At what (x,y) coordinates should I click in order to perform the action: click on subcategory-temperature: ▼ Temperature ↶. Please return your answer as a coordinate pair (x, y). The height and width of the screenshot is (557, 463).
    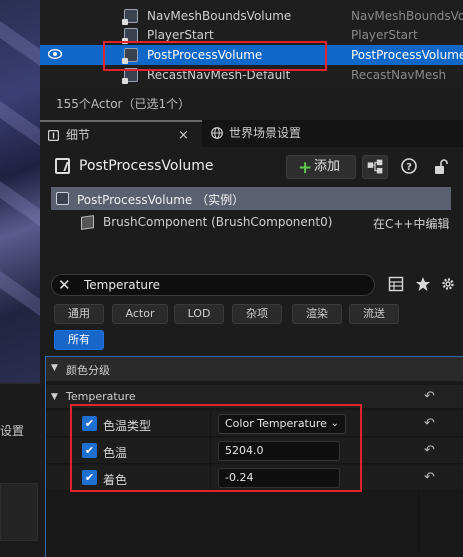
    Looking at the image, I should click on (254, 397).